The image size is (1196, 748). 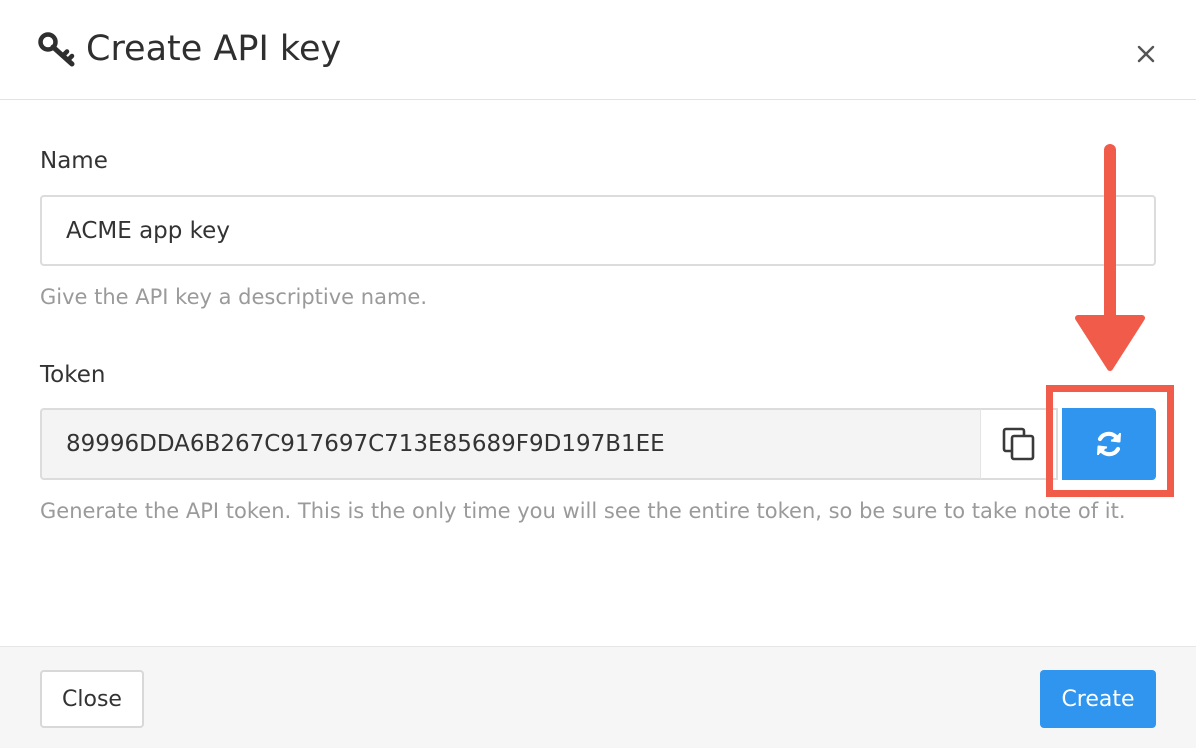 What do you see at coordinates (57, 49) in the screenshot?
I see `key-icon` at bounding box center [57, 49].